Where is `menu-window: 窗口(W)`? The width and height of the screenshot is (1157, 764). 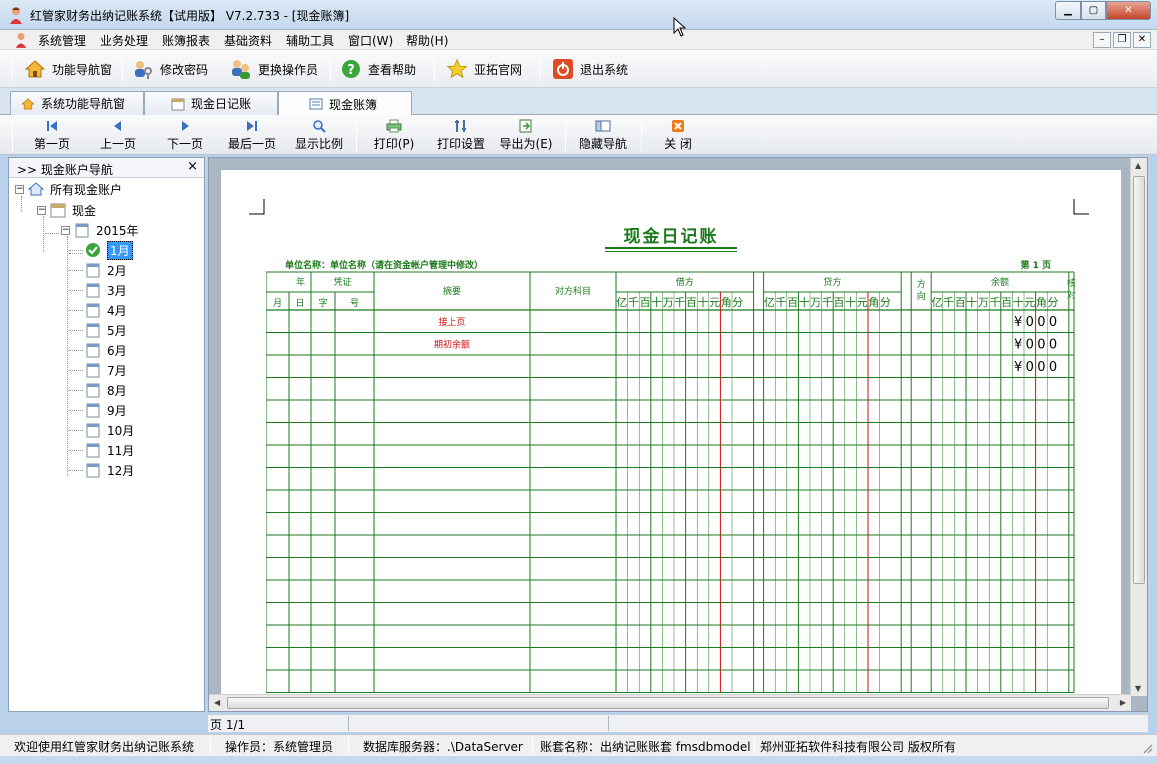
menu-window: 窗口(W) is located at coordinates (370, 40).